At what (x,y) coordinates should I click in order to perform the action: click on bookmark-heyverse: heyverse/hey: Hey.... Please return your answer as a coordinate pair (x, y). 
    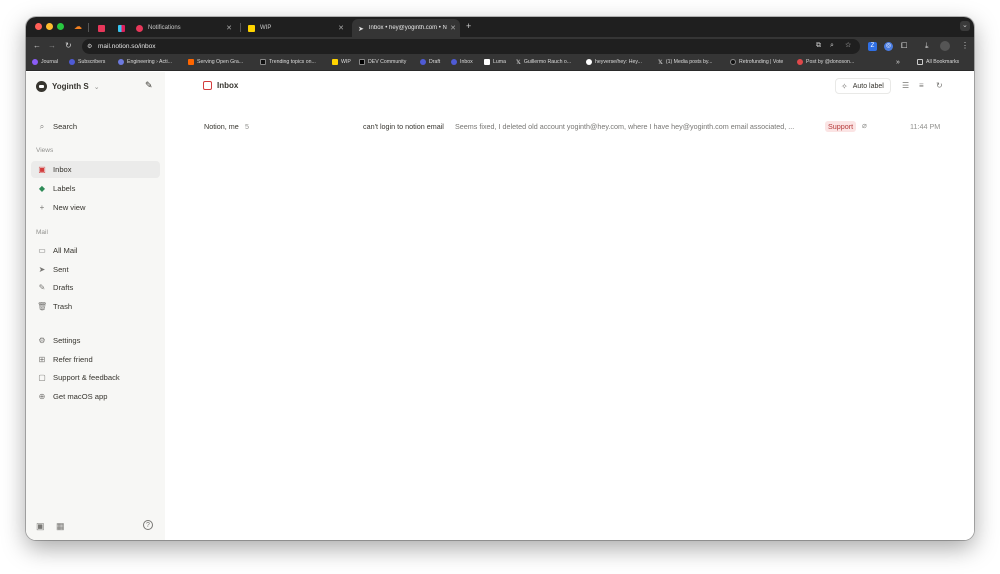
    Looking at the image, I should click on (614, 62).